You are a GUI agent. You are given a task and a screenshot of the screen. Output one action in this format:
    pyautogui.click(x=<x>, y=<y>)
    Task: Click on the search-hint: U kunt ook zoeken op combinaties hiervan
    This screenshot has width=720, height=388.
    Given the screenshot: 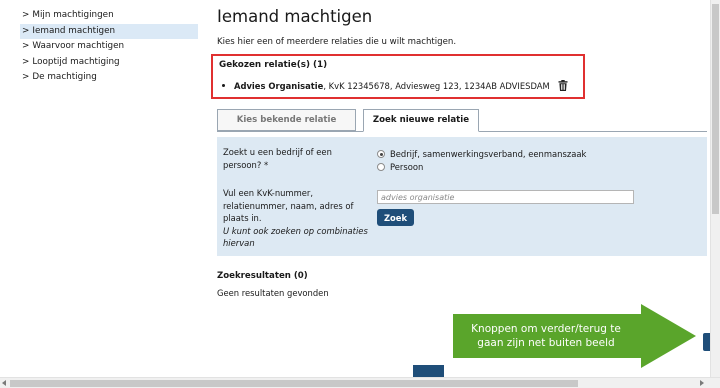 What is the action you would take?
    pyautogui.click(x=295, y=237)
    